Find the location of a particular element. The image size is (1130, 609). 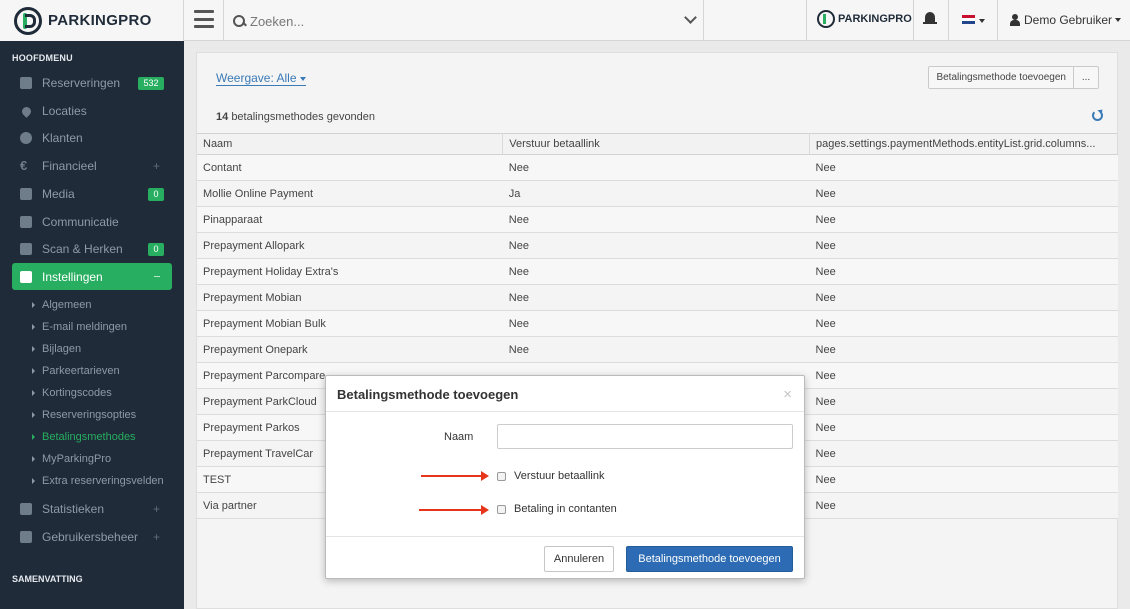

sidebar-item-communicatie: Communicatie is located at coordinates (92, 222).